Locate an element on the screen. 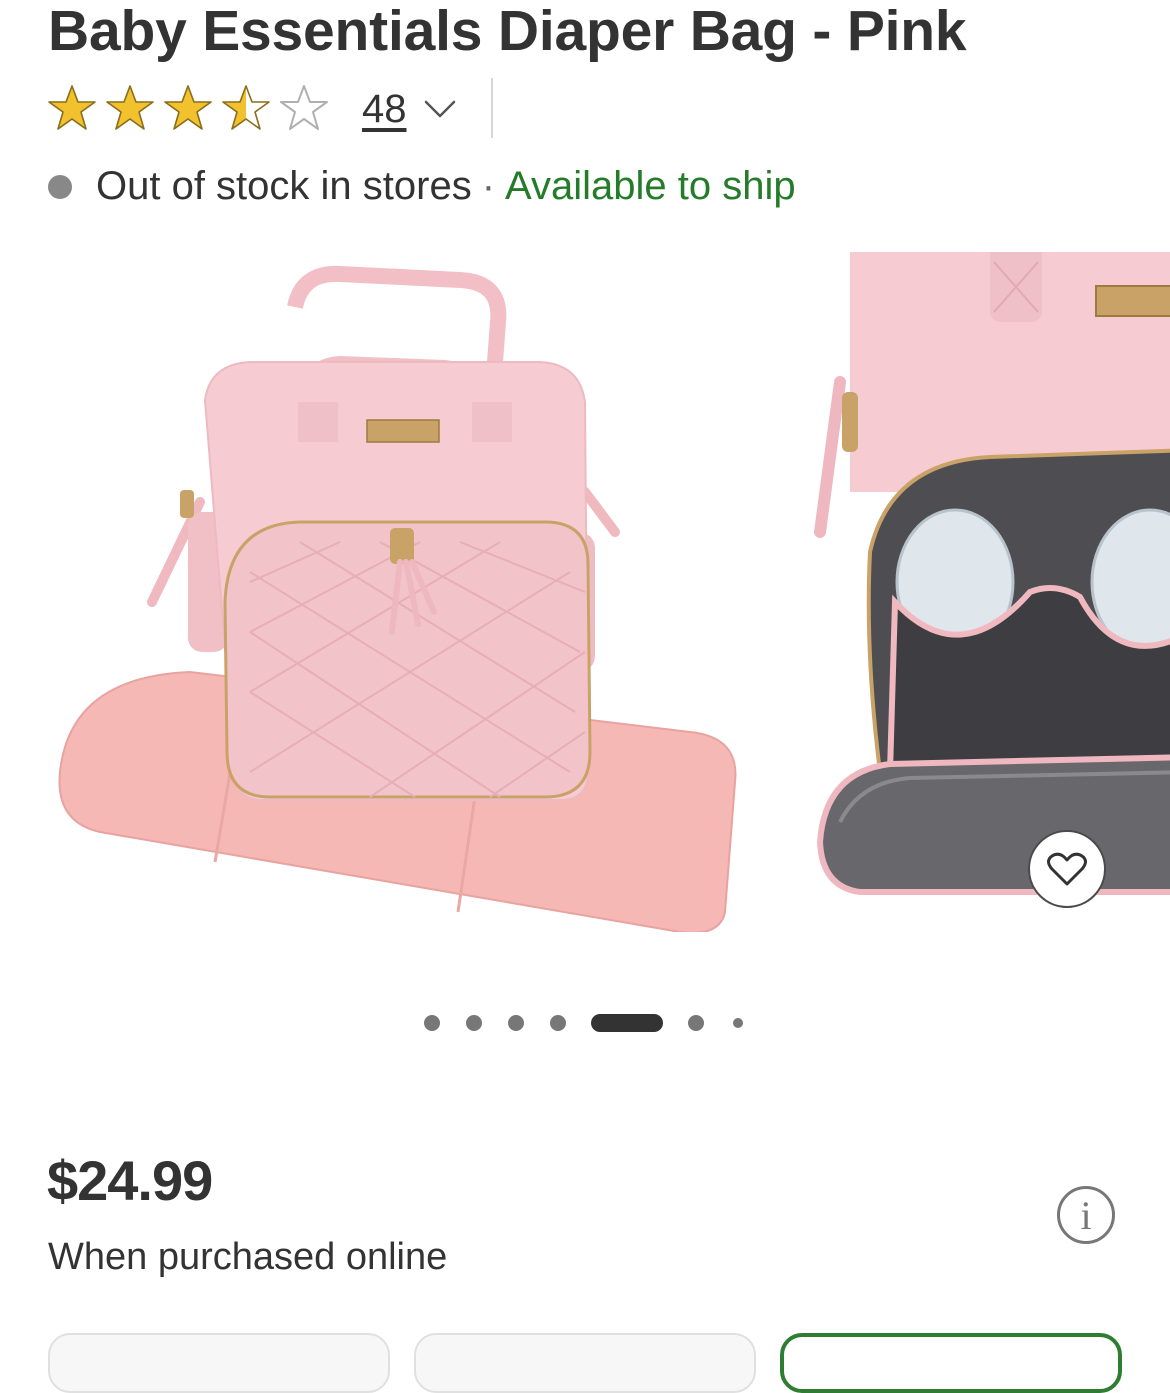 Image resolution: width=1170 pixels, height=1393 pixels. fulfillment-option-shipping is located at coordinates (951, 1363).